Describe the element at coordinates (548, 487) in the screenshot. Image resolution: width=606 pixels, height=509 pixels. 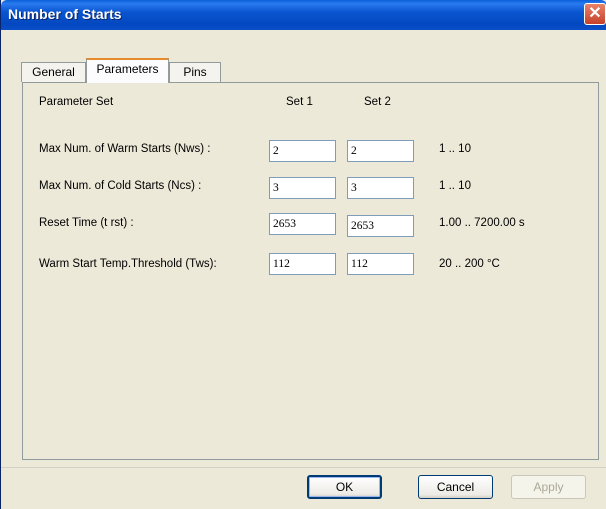
I see `apply-button: Apply` at that location.